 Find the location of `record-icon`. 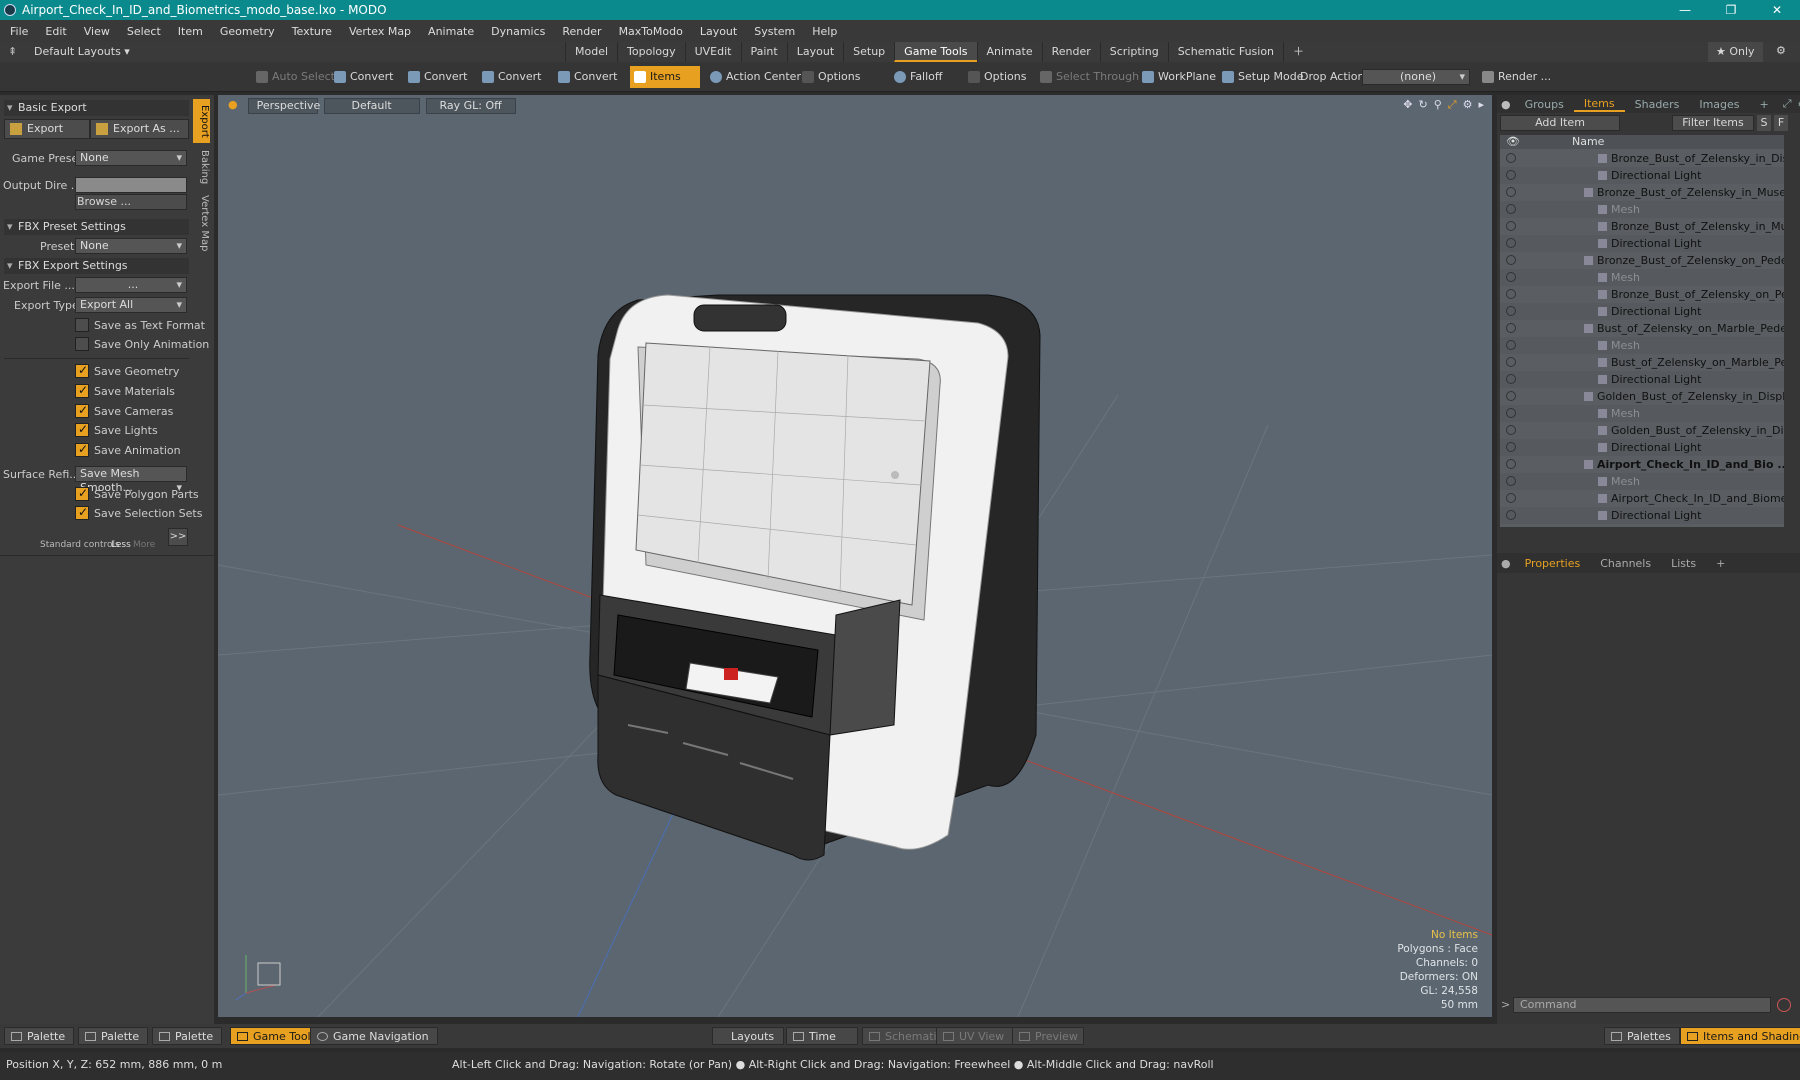

record-icon is located at coordinates (1784, 1005).